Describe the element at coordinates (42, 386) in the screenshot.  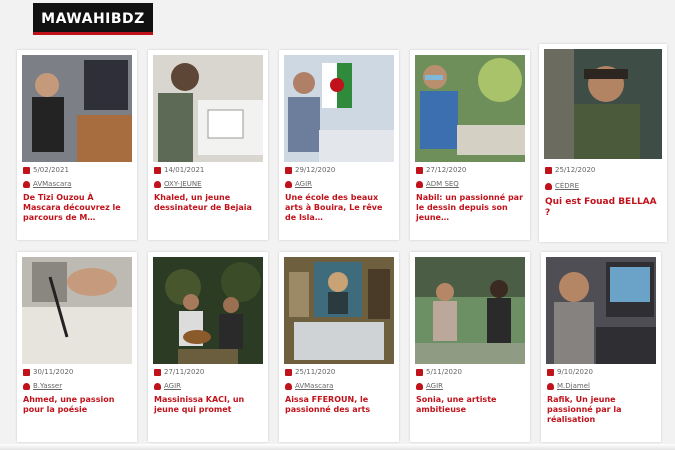
I see `article-author-link: B.Yasser` at that location.